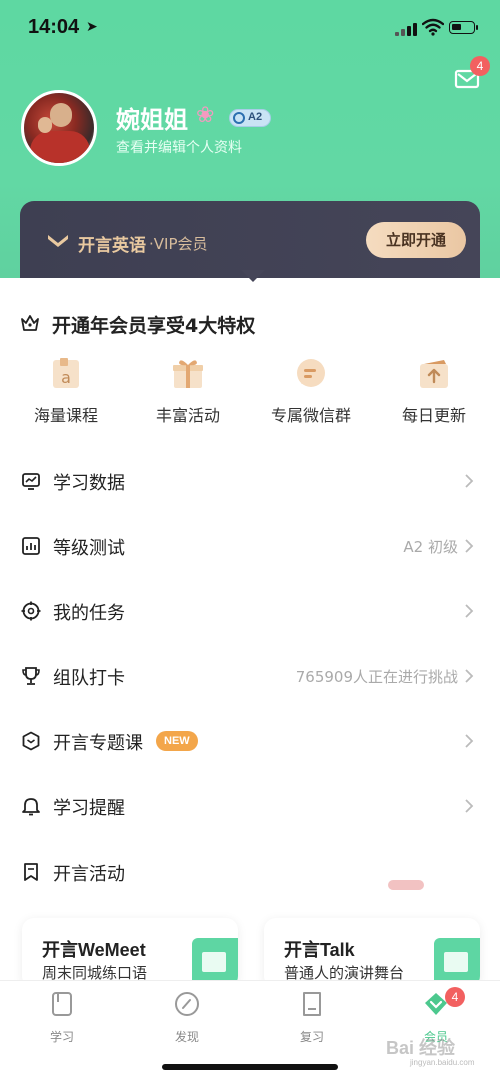 Image resolution: width=500 pixels, height=1073 pixels. What do you see at coordinates (372, 953) in the screenshot?
I see `event-card-talk: 开言Talk 普通人的演讲舞台` at bounding box center [372, 953].